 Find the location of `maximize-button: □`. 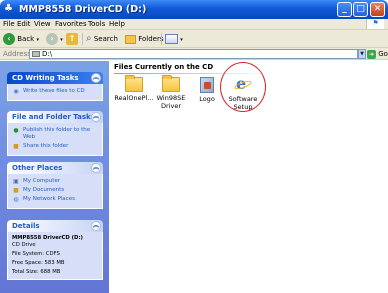

maximize-button: □ is located at coordinates (360, 9).